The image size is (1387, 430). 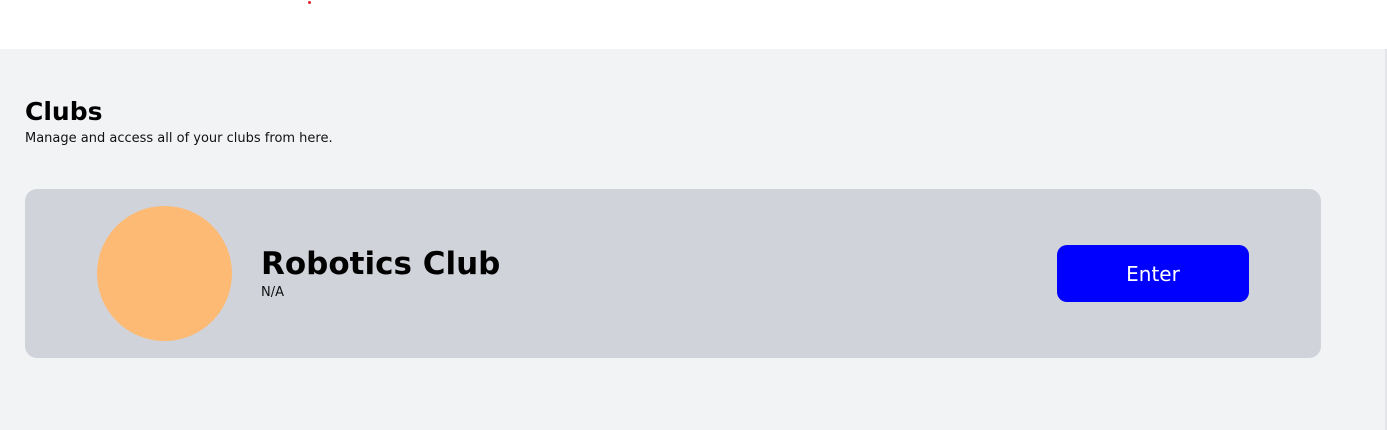 I want to click on enter-button: Enter, so click(x=1153, y=273).